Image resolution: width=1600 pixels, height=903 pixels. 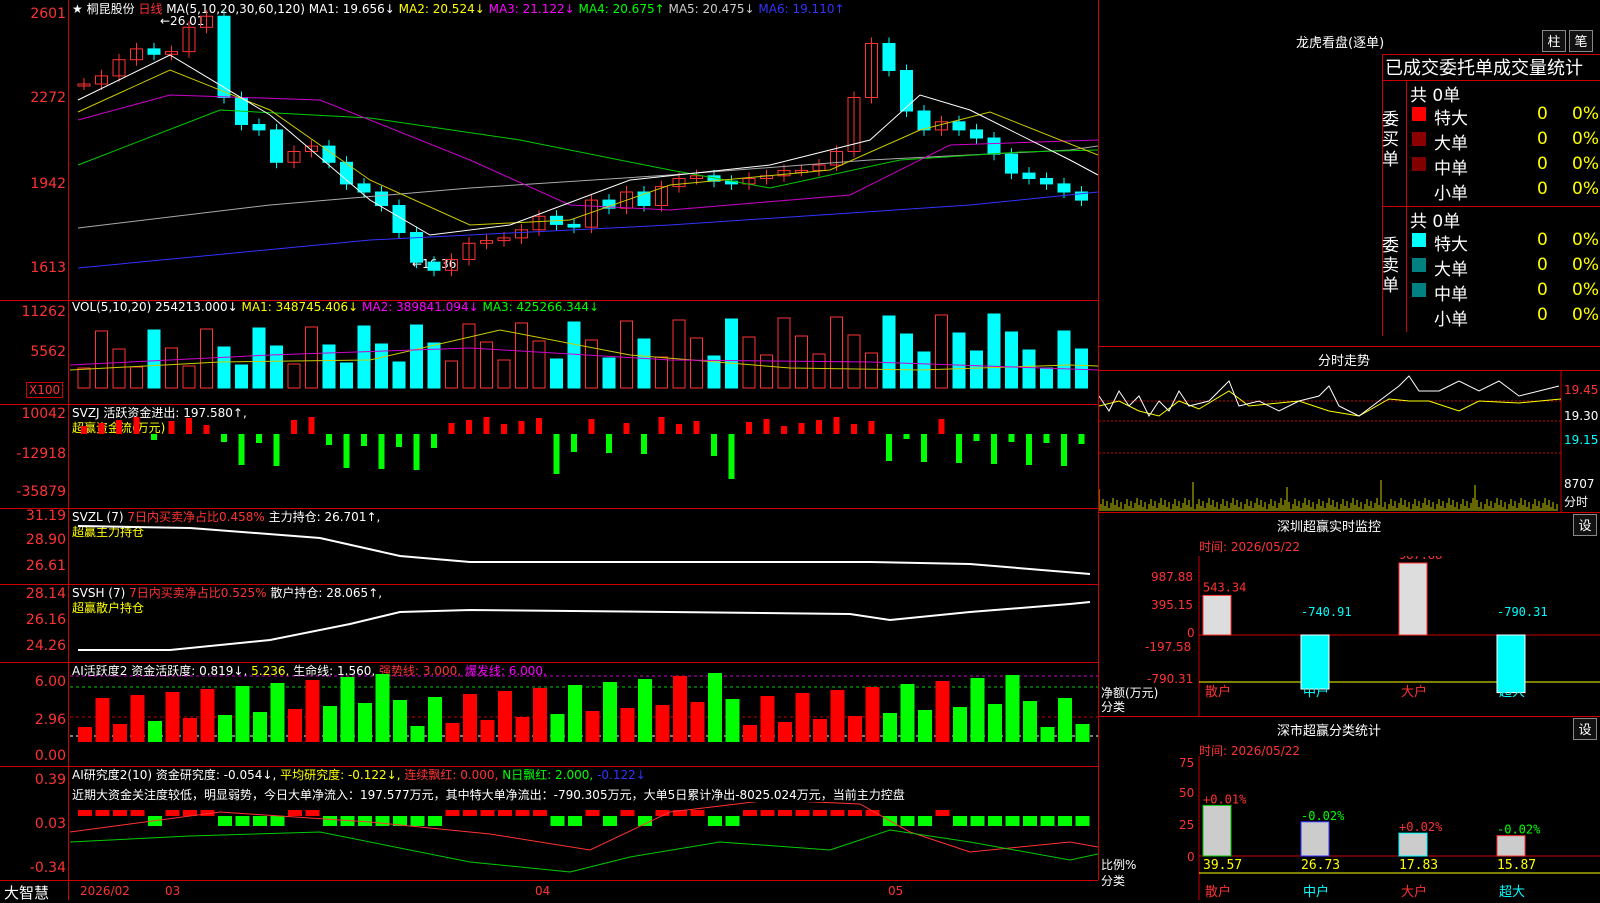 What do you see at coordinates (112, 775) in the screenshot?
I see `ai2-label: AI研究度2(10)` at bounding box center [112, 775].